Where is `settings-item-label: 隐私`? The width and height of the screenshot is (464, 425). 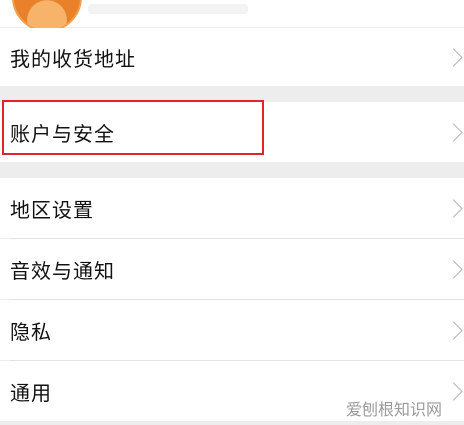
settings-item-label: 隐私 is located at coordinates (31, 331).